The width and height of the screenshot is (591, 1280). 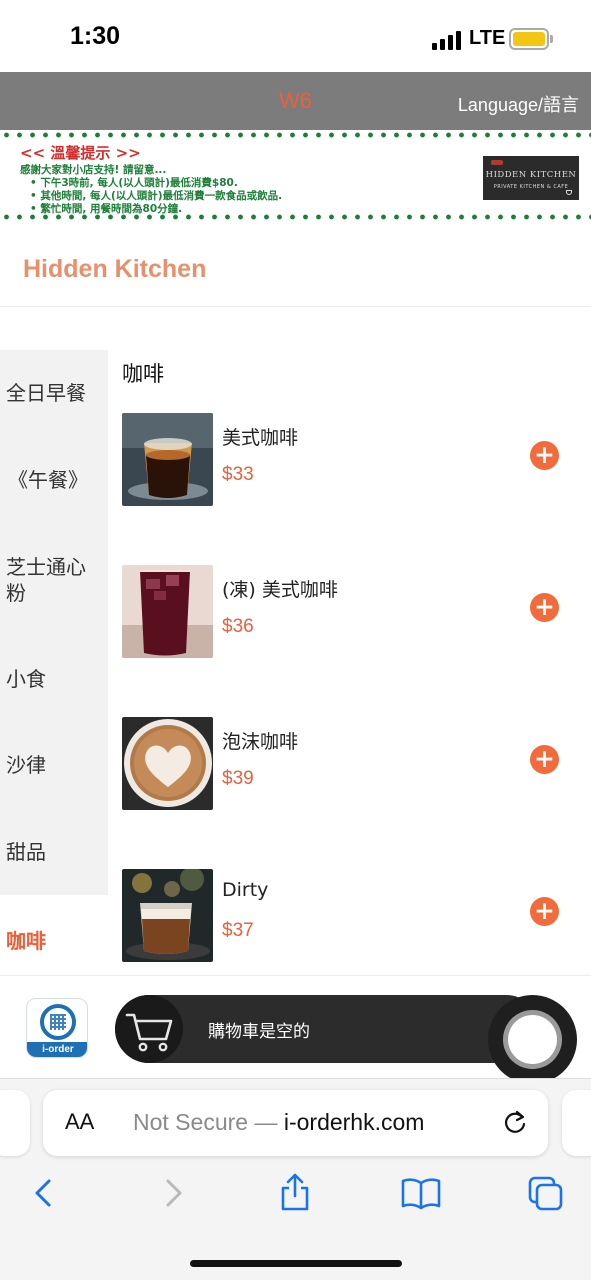 I want to click on product-price: $36, so click(x=238, y=626).